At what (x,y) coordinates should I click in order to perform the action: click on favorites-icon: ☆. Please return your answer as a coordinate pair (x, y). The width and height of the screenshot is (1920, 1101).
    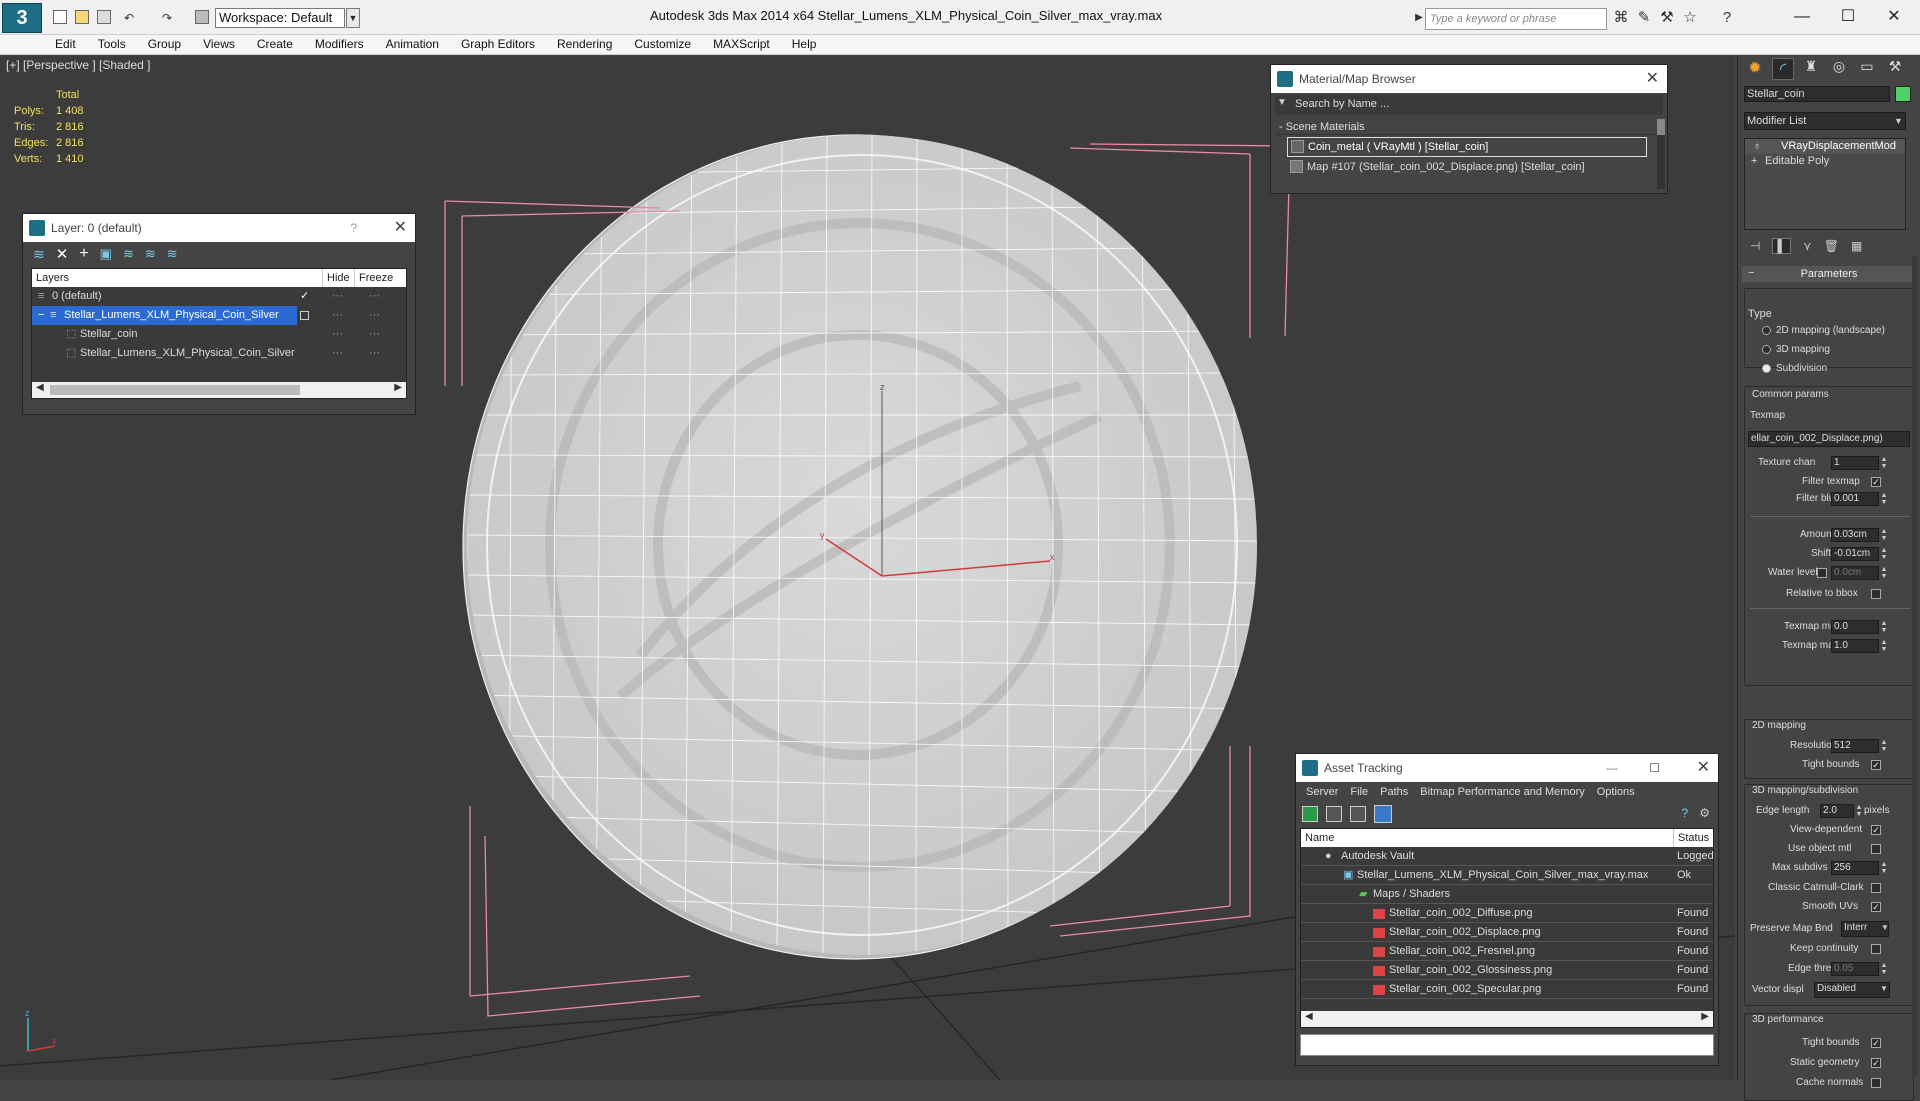
    Looking at the image, I should click on (1690, 18).